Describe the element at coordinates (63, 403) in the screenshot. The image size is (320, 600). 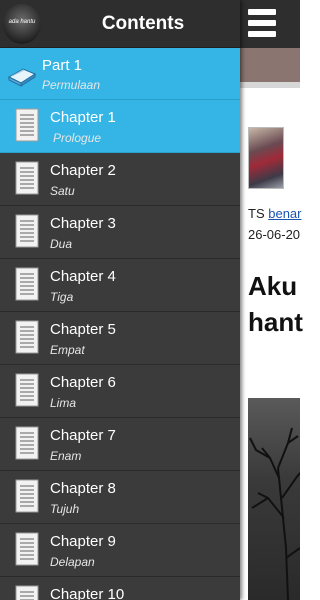
I see `chapter-subtitle: Lima` at that location.